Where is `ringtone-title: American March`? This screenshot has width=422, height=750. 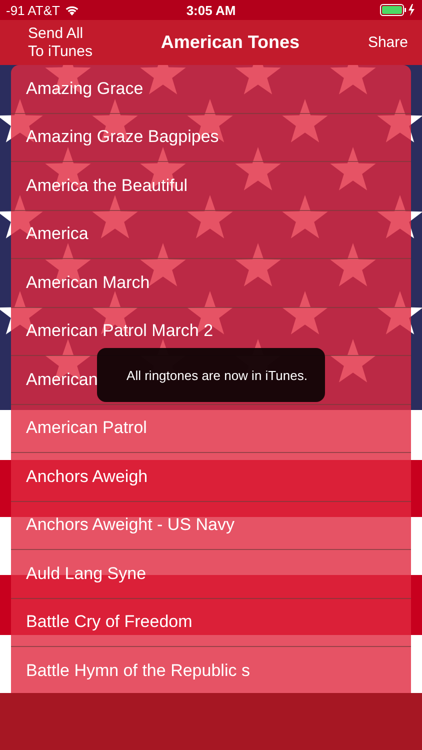
ringtone-title: American March is located at coordinates (88, 282).